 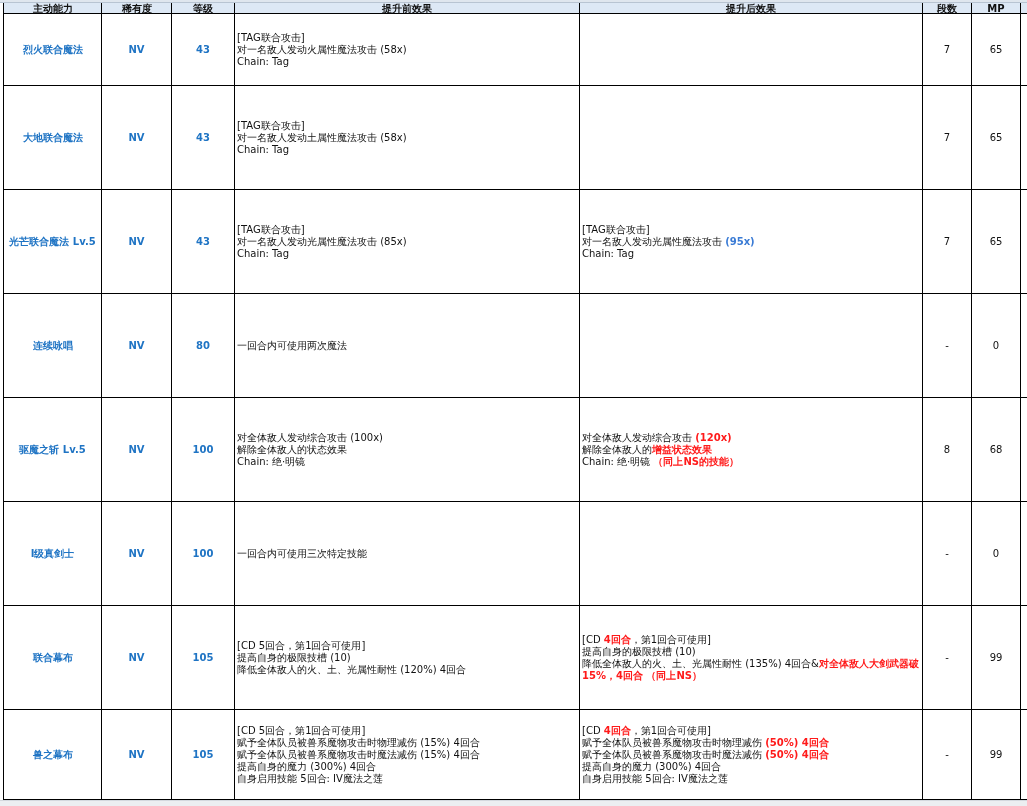 I want to click on effect-line: 对一名敌人发动光属性魔法攻击 (95x), so click(x=668, y=241).